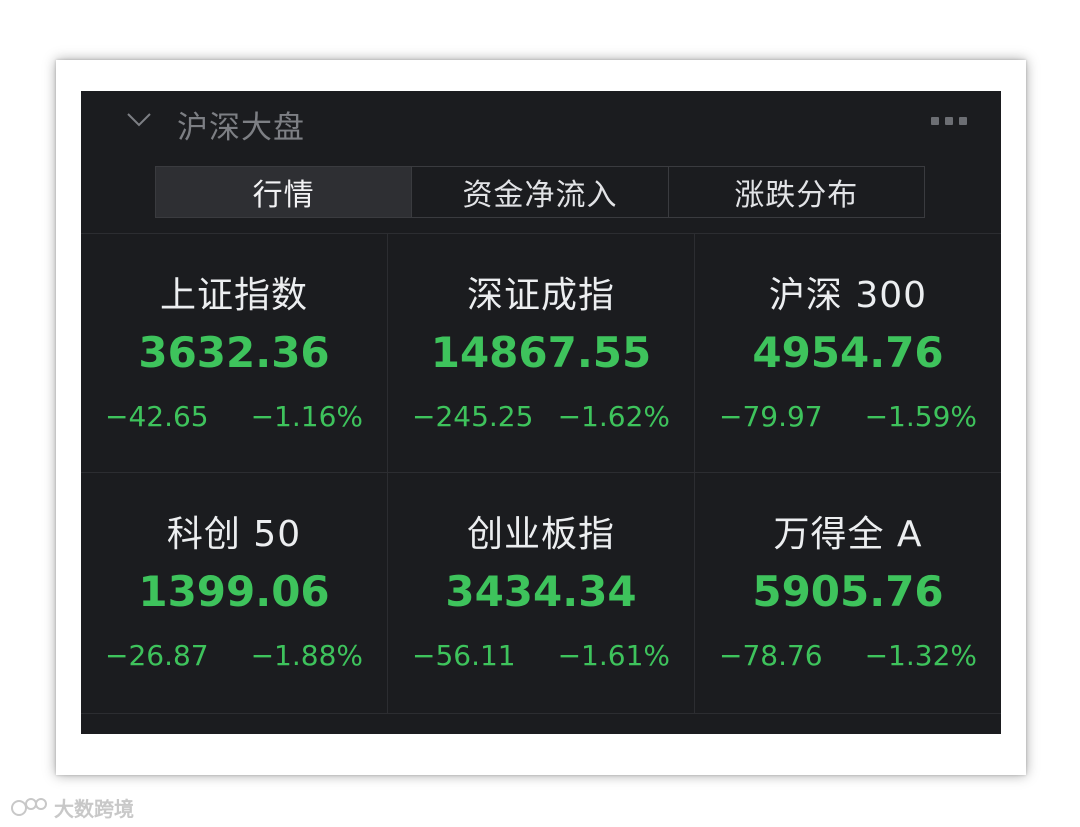 This screenshot has height=827, width=1080. Describe the element at coordinates (157, 416) in the screenshot. I see `index-change: −42.65` at that location.